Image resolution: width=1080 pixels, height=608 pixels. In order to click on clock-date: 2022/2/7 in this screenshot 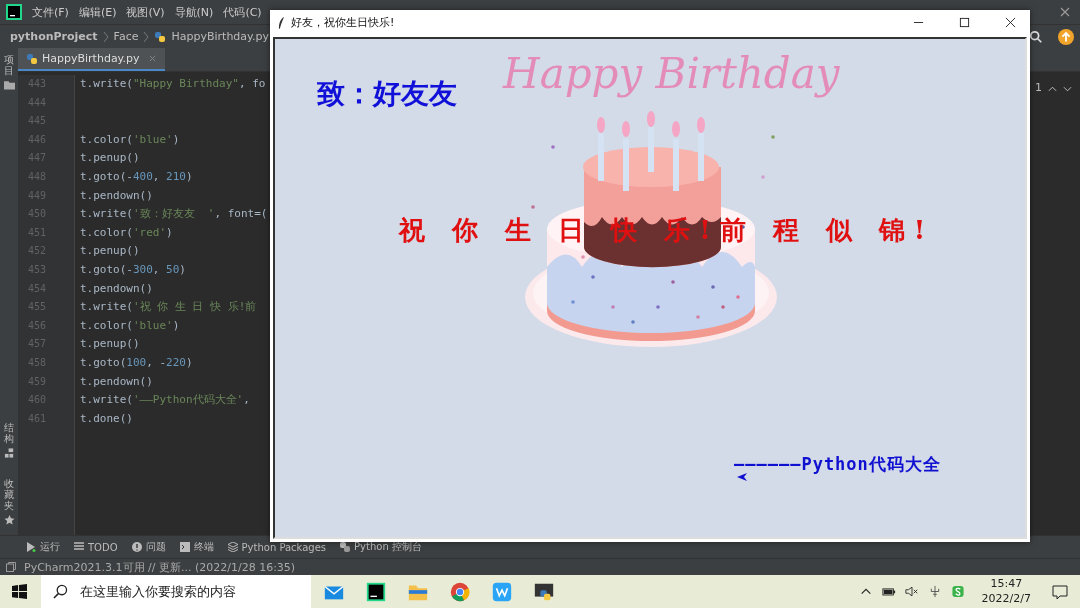, I will do `click(1006, 598)`.